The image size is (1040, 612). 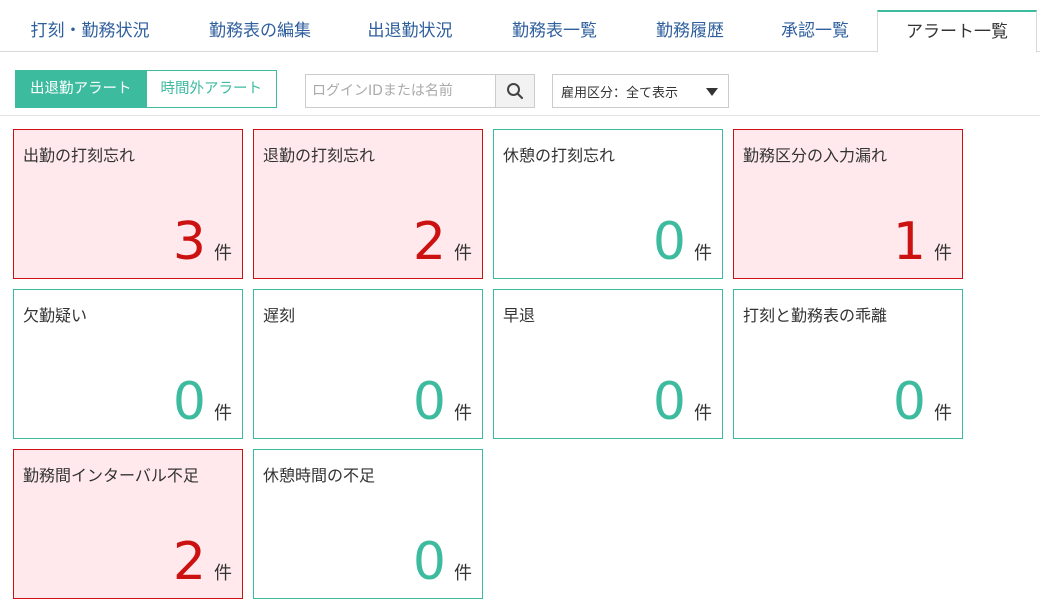 I want to click on toolbar-divider, so click(x=520, y=115).